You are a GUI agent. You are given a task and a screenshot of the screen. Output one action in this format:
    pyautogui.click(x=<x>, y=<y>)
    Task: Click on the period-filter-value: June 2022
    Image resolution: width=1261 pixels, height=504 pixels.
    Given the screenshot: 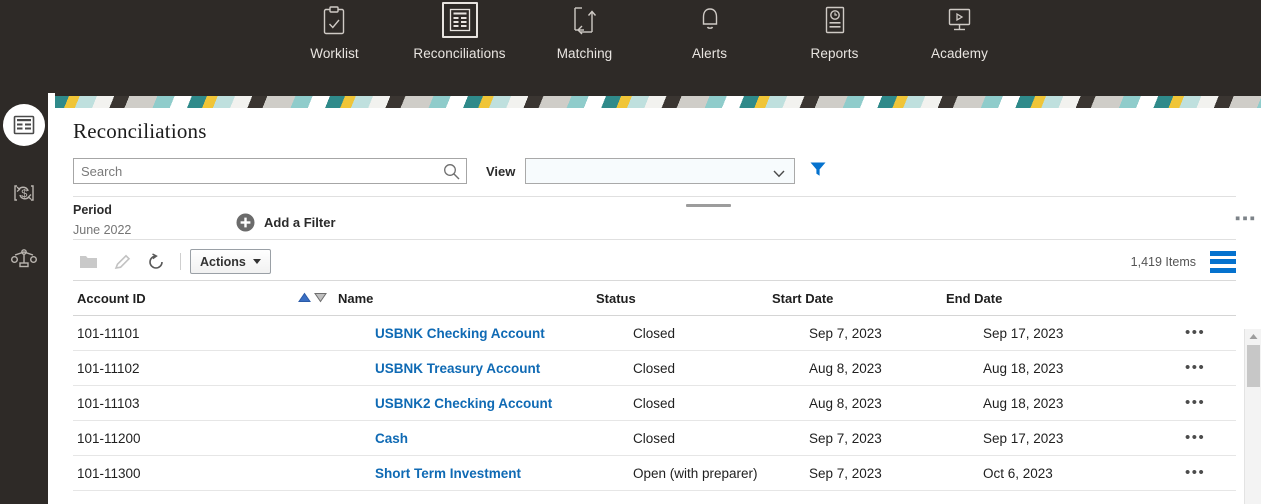 What is the action you would take?
    pyautogui.click(x=102, y=230)
    